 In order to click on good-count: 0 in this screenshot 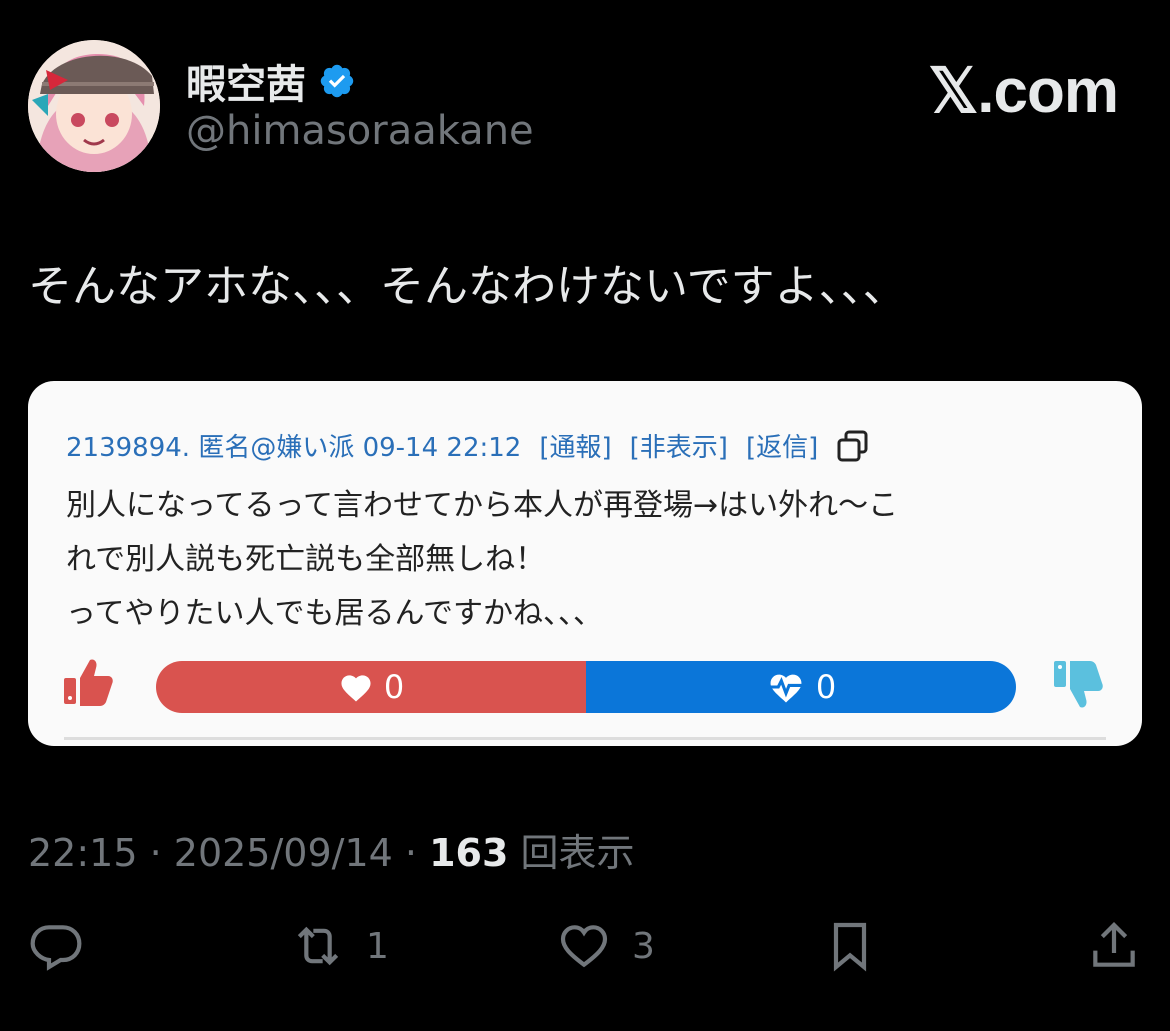, I will do `click(394, 687)`.